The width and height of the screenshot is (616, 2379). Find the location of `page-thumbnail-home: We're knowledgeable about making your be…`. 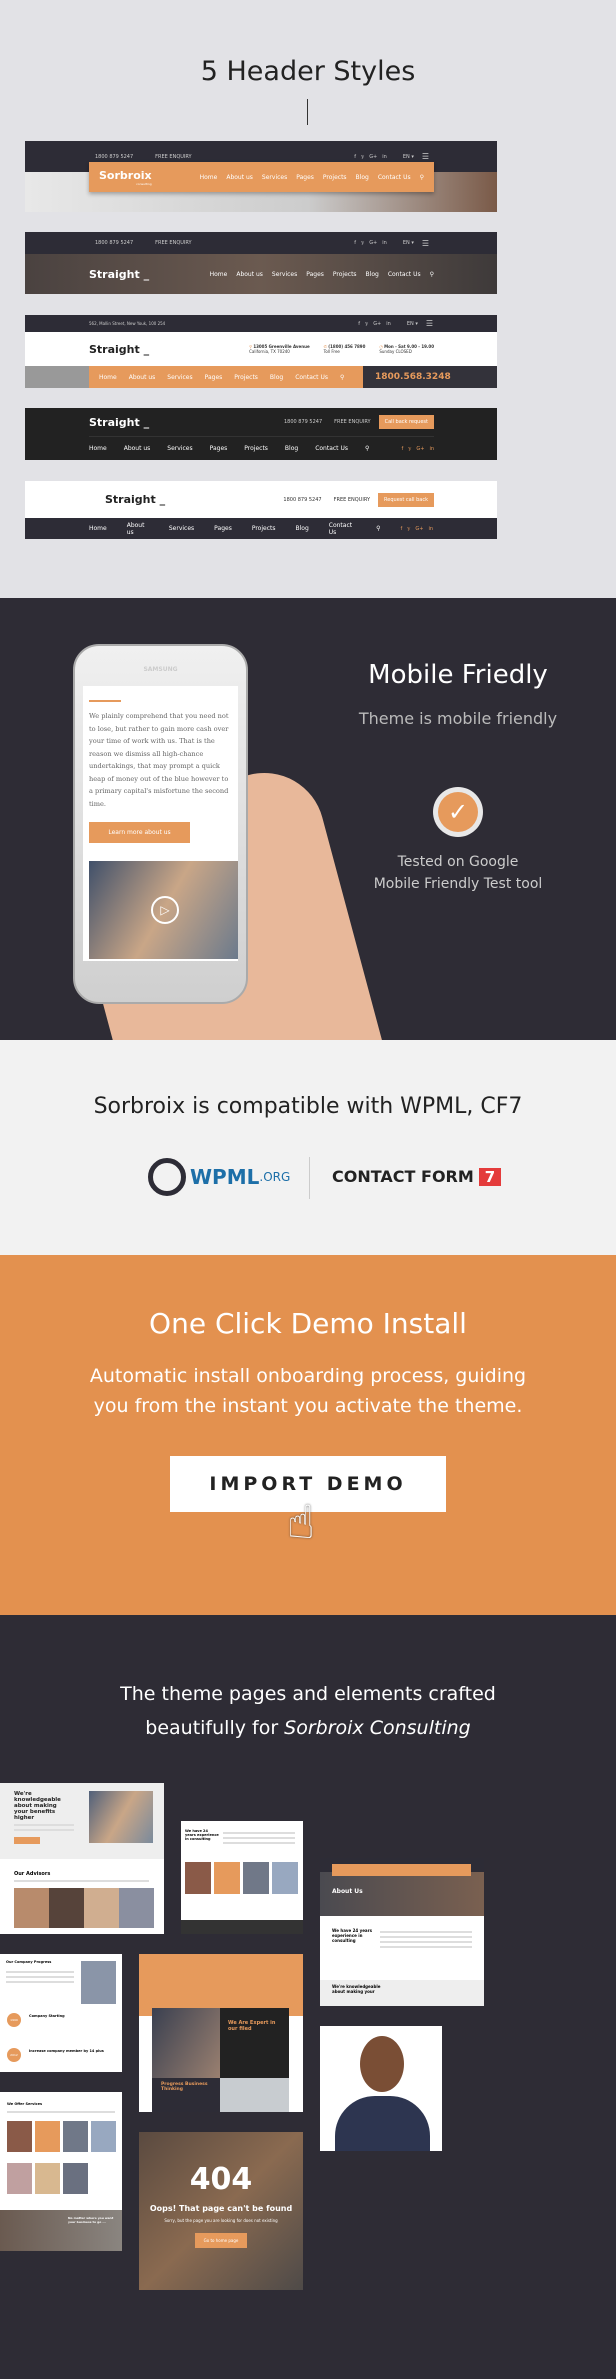

page-thumbnail-home: We're knowledgeable about making your be… is located at coordinates (82, 1858).